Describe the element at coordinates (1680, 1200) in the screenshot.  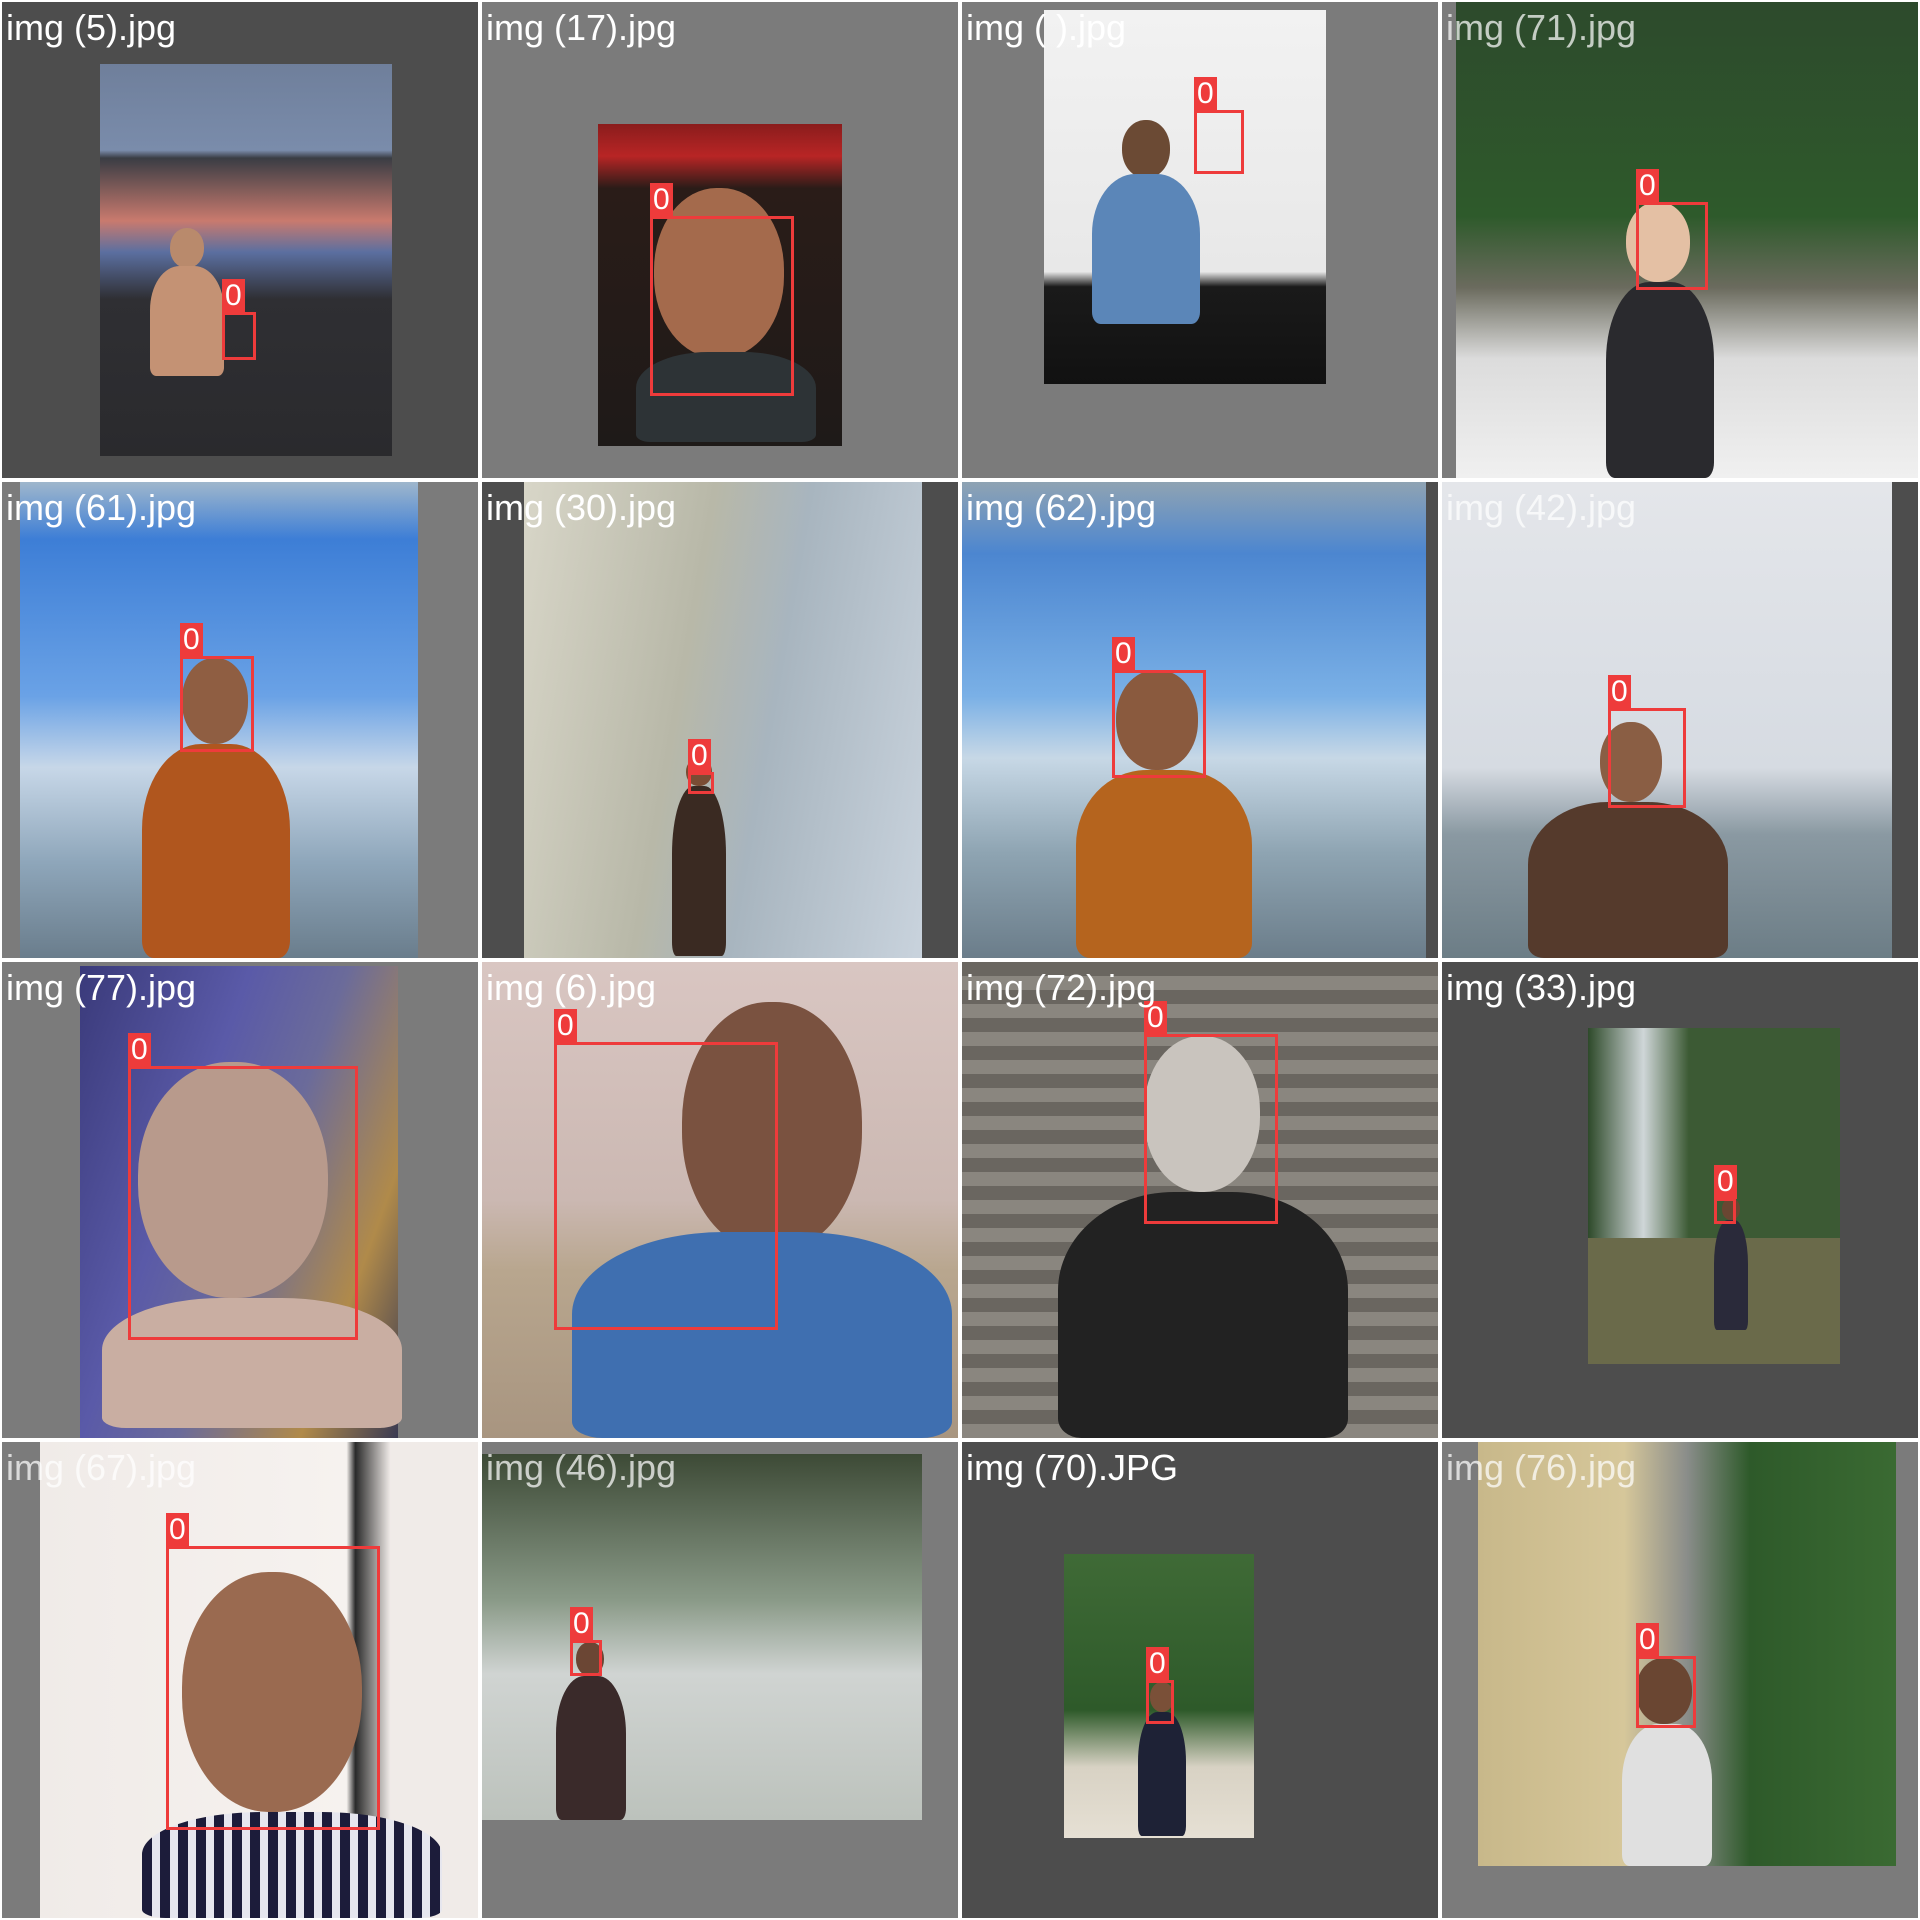
I see `tile-img-33: 0 img (33).jpg` at that location.